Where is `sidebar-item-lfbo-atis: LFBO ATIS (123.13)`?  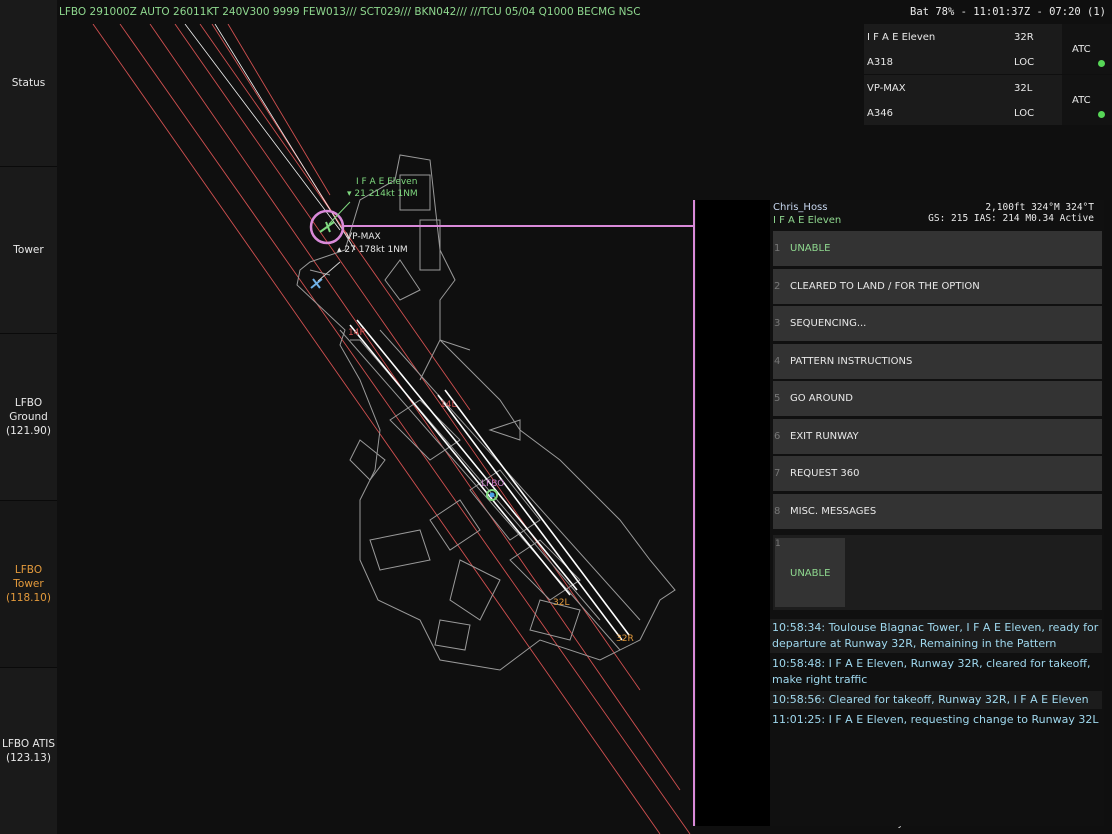
sidebar-item-lfbo-atis: LFBO ATIS (123.13) is located at coordinates (28, 751).